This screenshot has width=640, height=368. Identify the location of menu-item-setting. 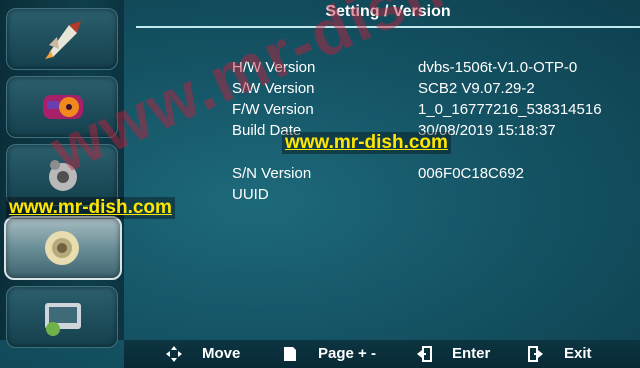
(63, 248).